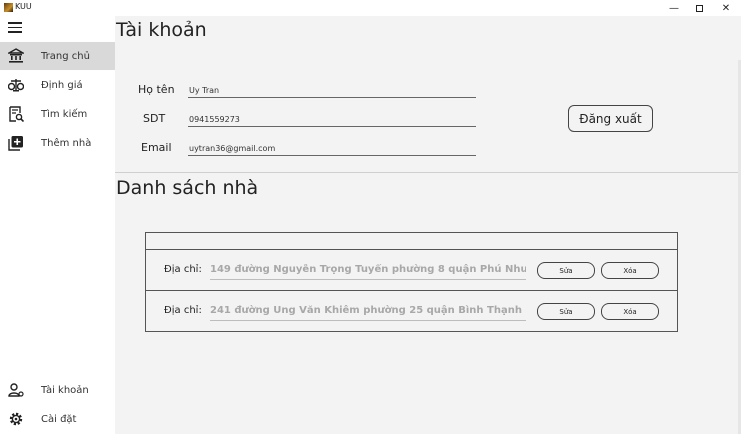 The image size is (741, 434). What do you see at coordinates (332, 92) in the screenshot?
I see `name-field: Uy Tran` at bounding box center [332, 92].